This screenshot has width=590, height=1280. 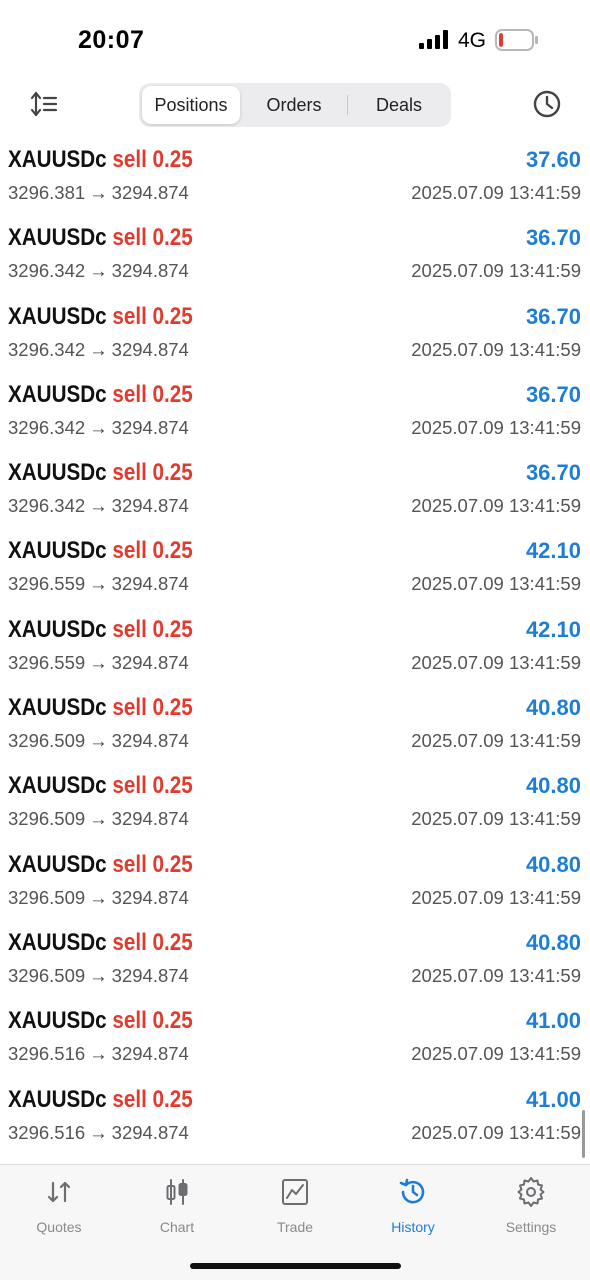 I want to click on deal-prices: 3296.559 → 3294.874, so click(x=98, y=663).